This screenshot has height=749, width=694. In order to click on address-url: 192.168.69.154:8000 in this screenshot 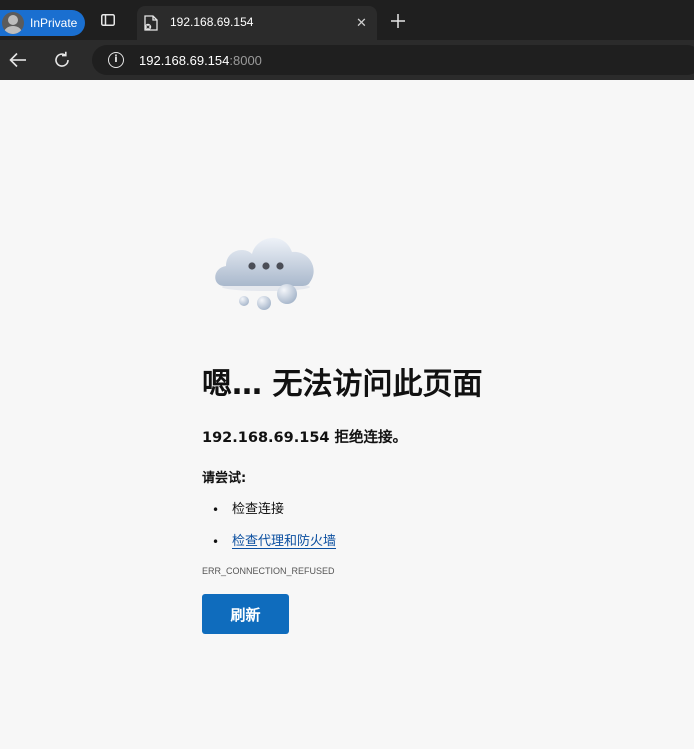, I will do `click(200, 60)`.